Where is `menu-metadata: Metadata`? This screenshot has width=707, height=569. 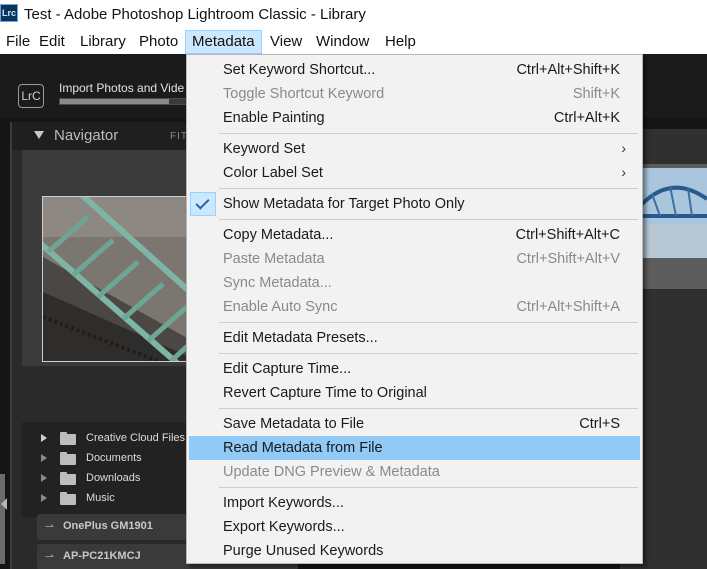
menu-metadata: Metadata is located at coordinates (223, 42).